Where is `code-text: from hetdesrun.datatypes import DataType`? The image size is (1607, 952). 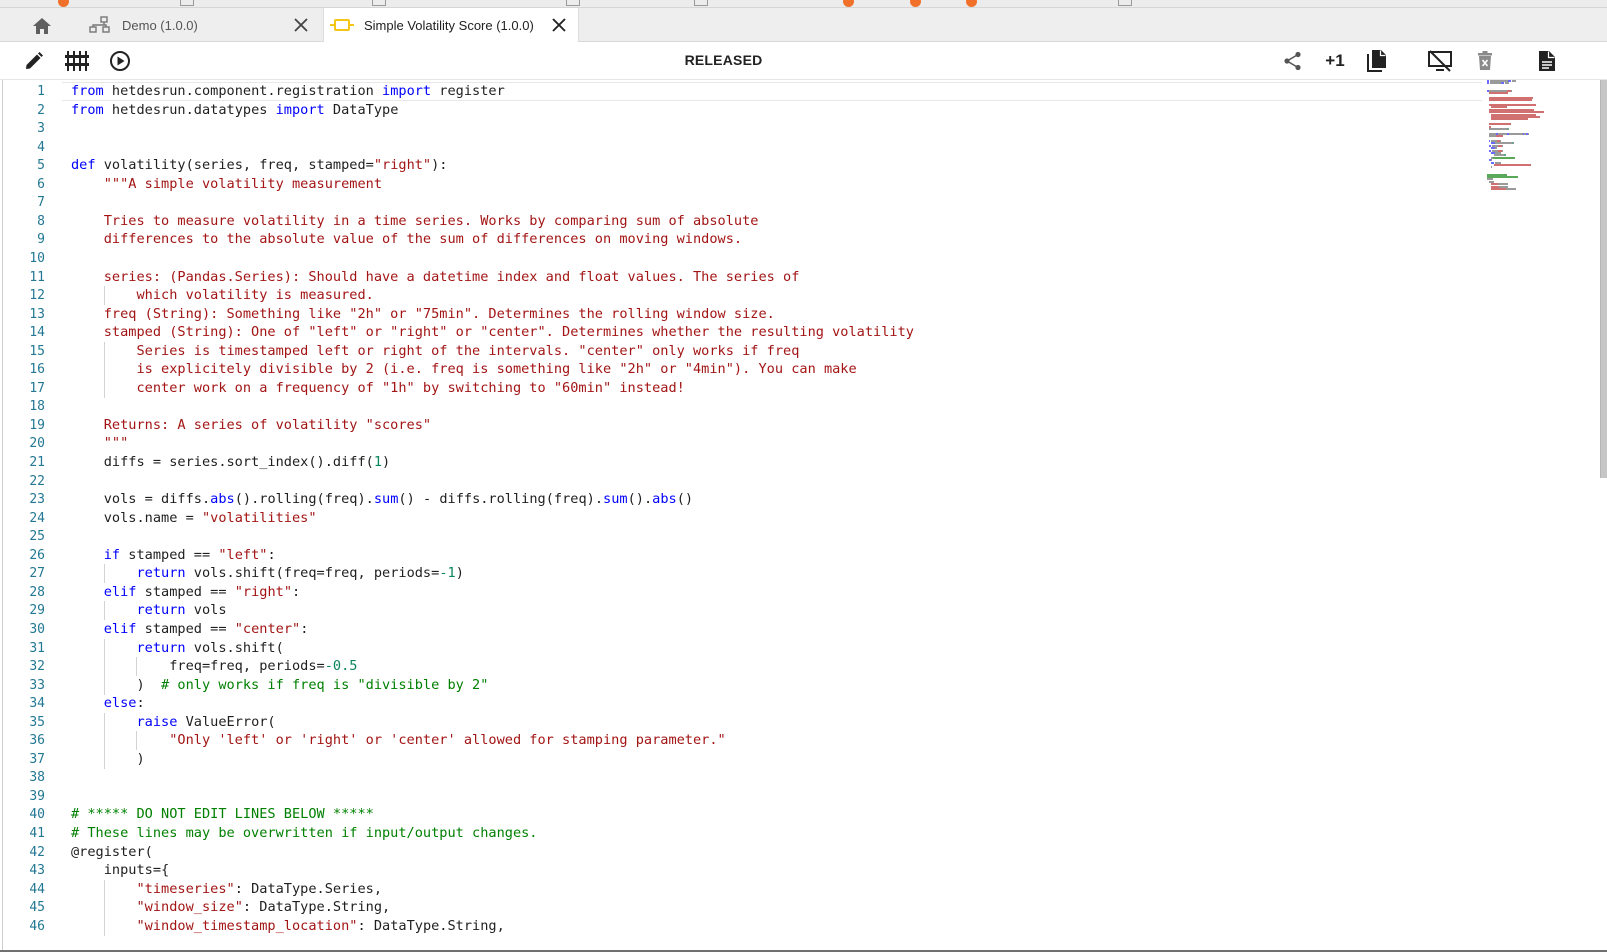 code-text: from hetdesrun.datatypes import DataType is located at coordinates (234, 110).